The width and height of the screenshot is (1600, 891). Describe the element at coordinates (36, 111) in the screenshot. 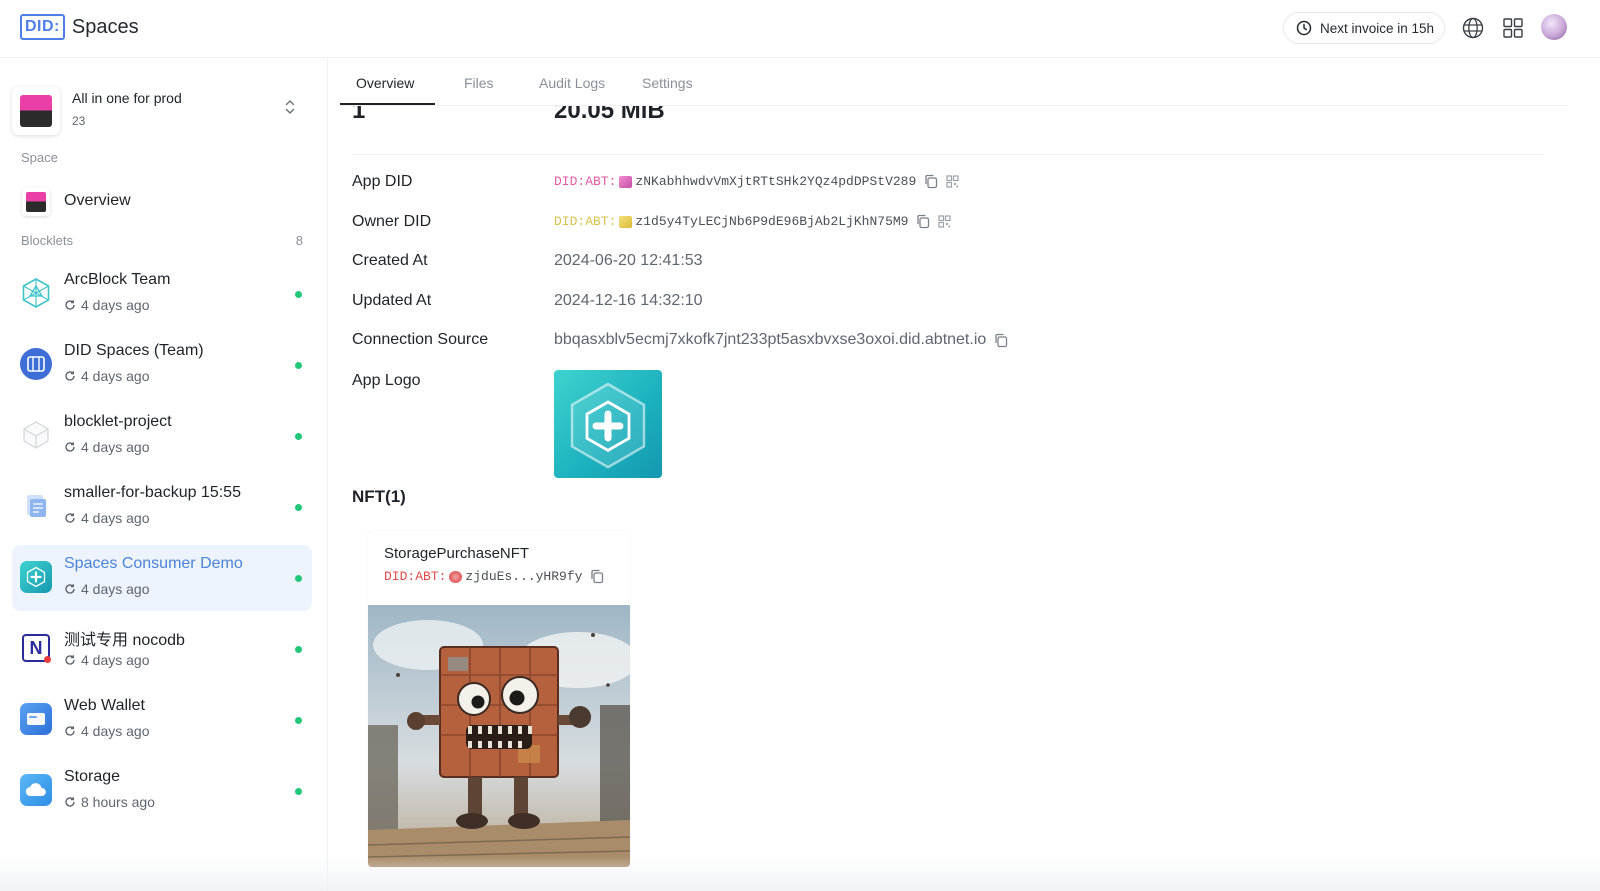

I see `space-thumbnail` at that location.